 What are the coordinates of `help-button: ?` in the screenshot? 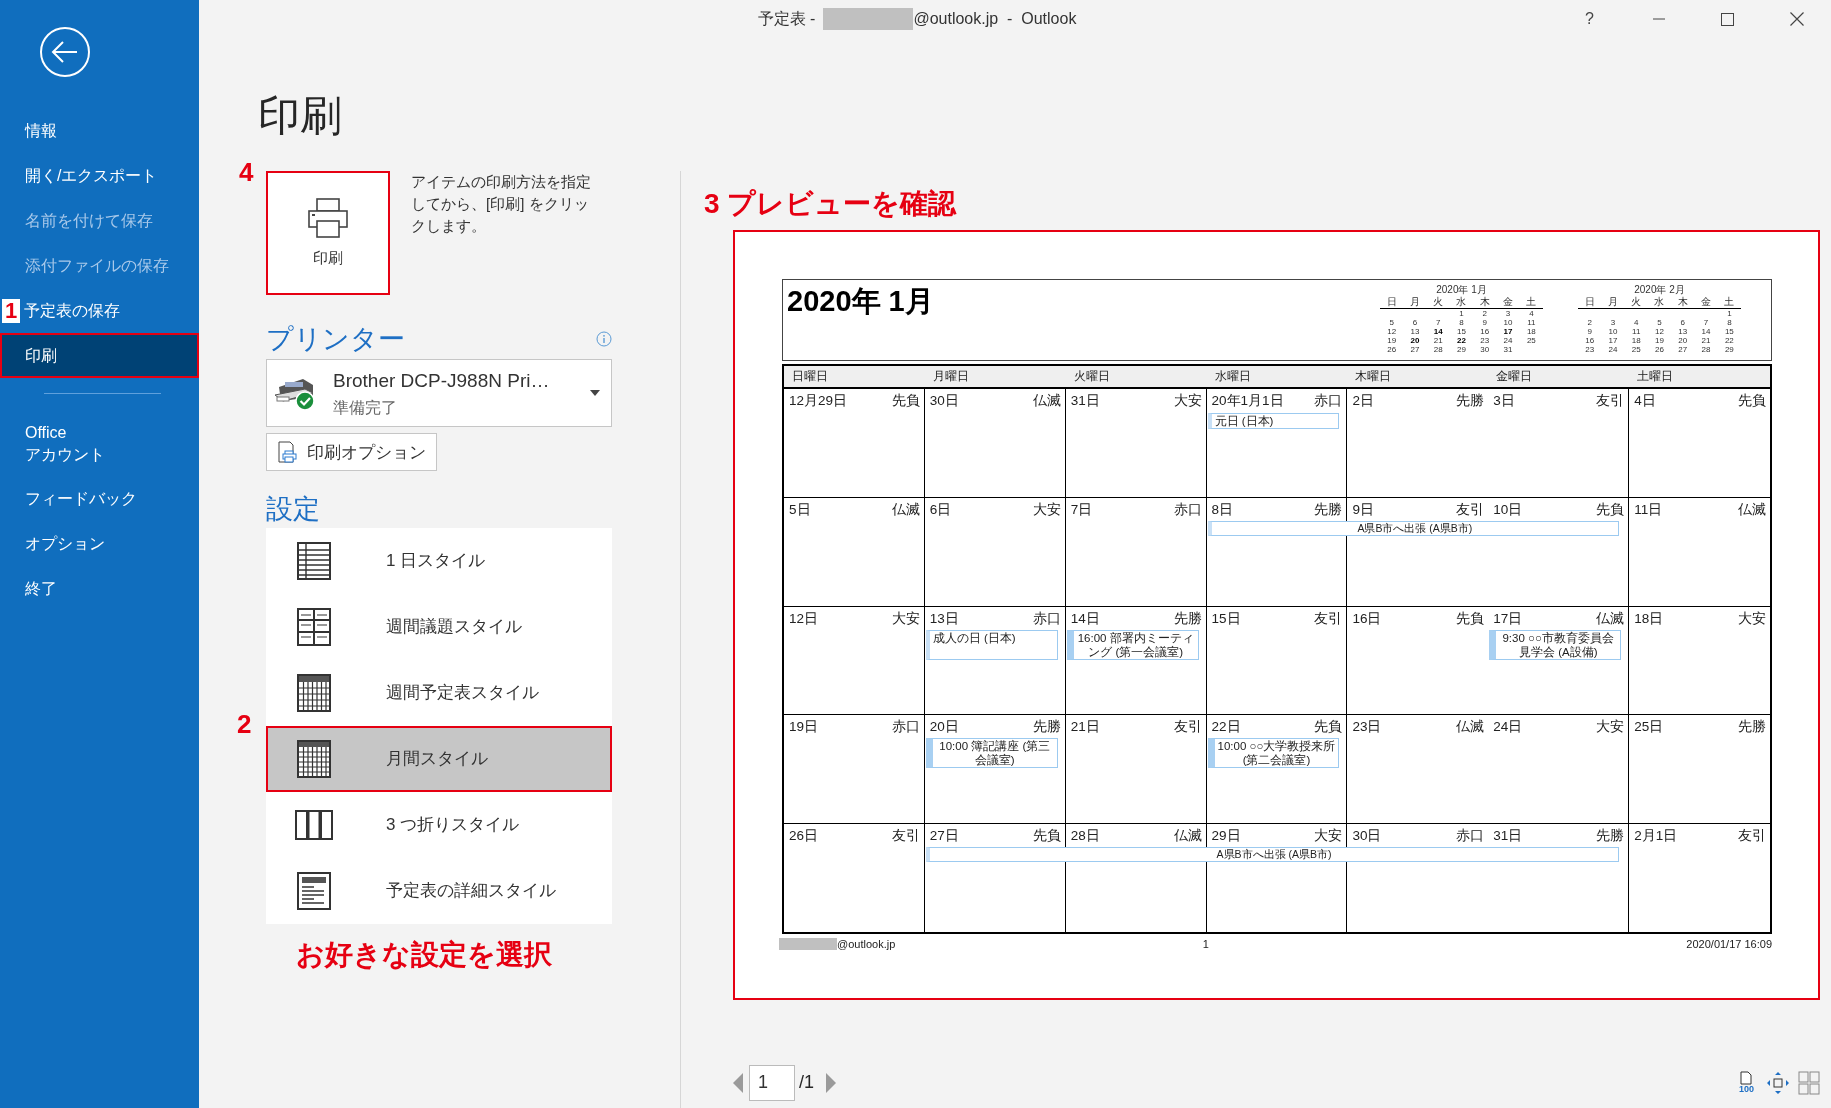 It's located at (1589, 19).